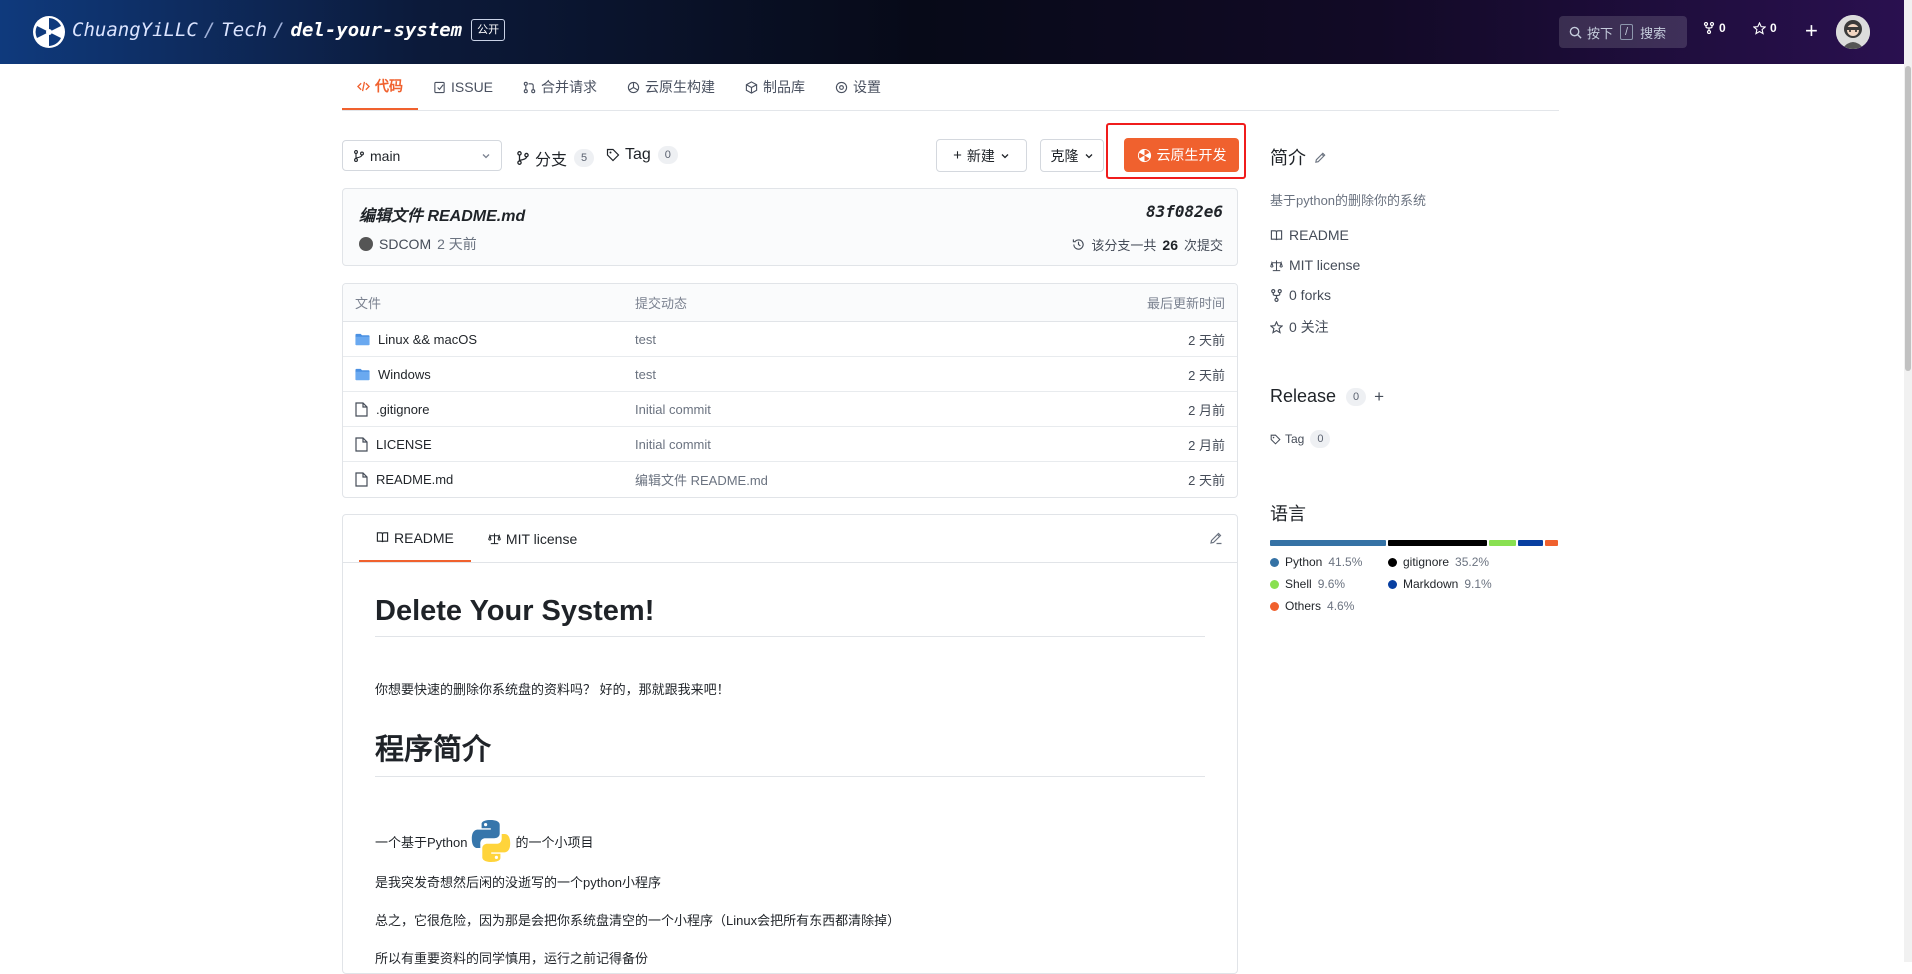 The image size is (1912, 974). I want to click on readme-text: 的一个小项目, so click(554, 842).